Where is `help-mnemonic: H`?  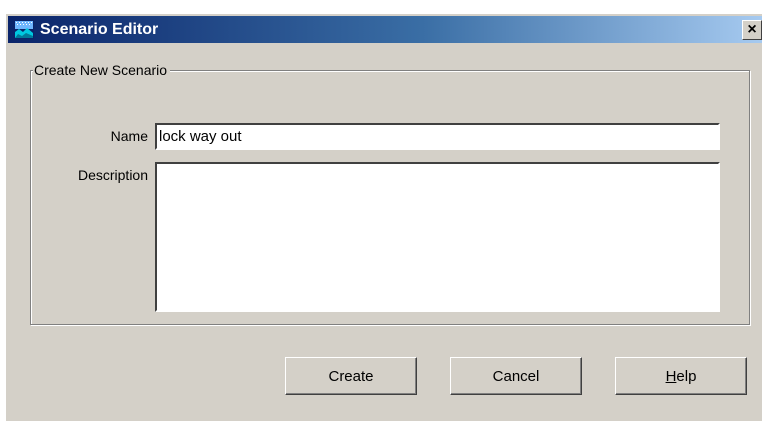 help-mnemonic: H is located at coordinates (671, 376).